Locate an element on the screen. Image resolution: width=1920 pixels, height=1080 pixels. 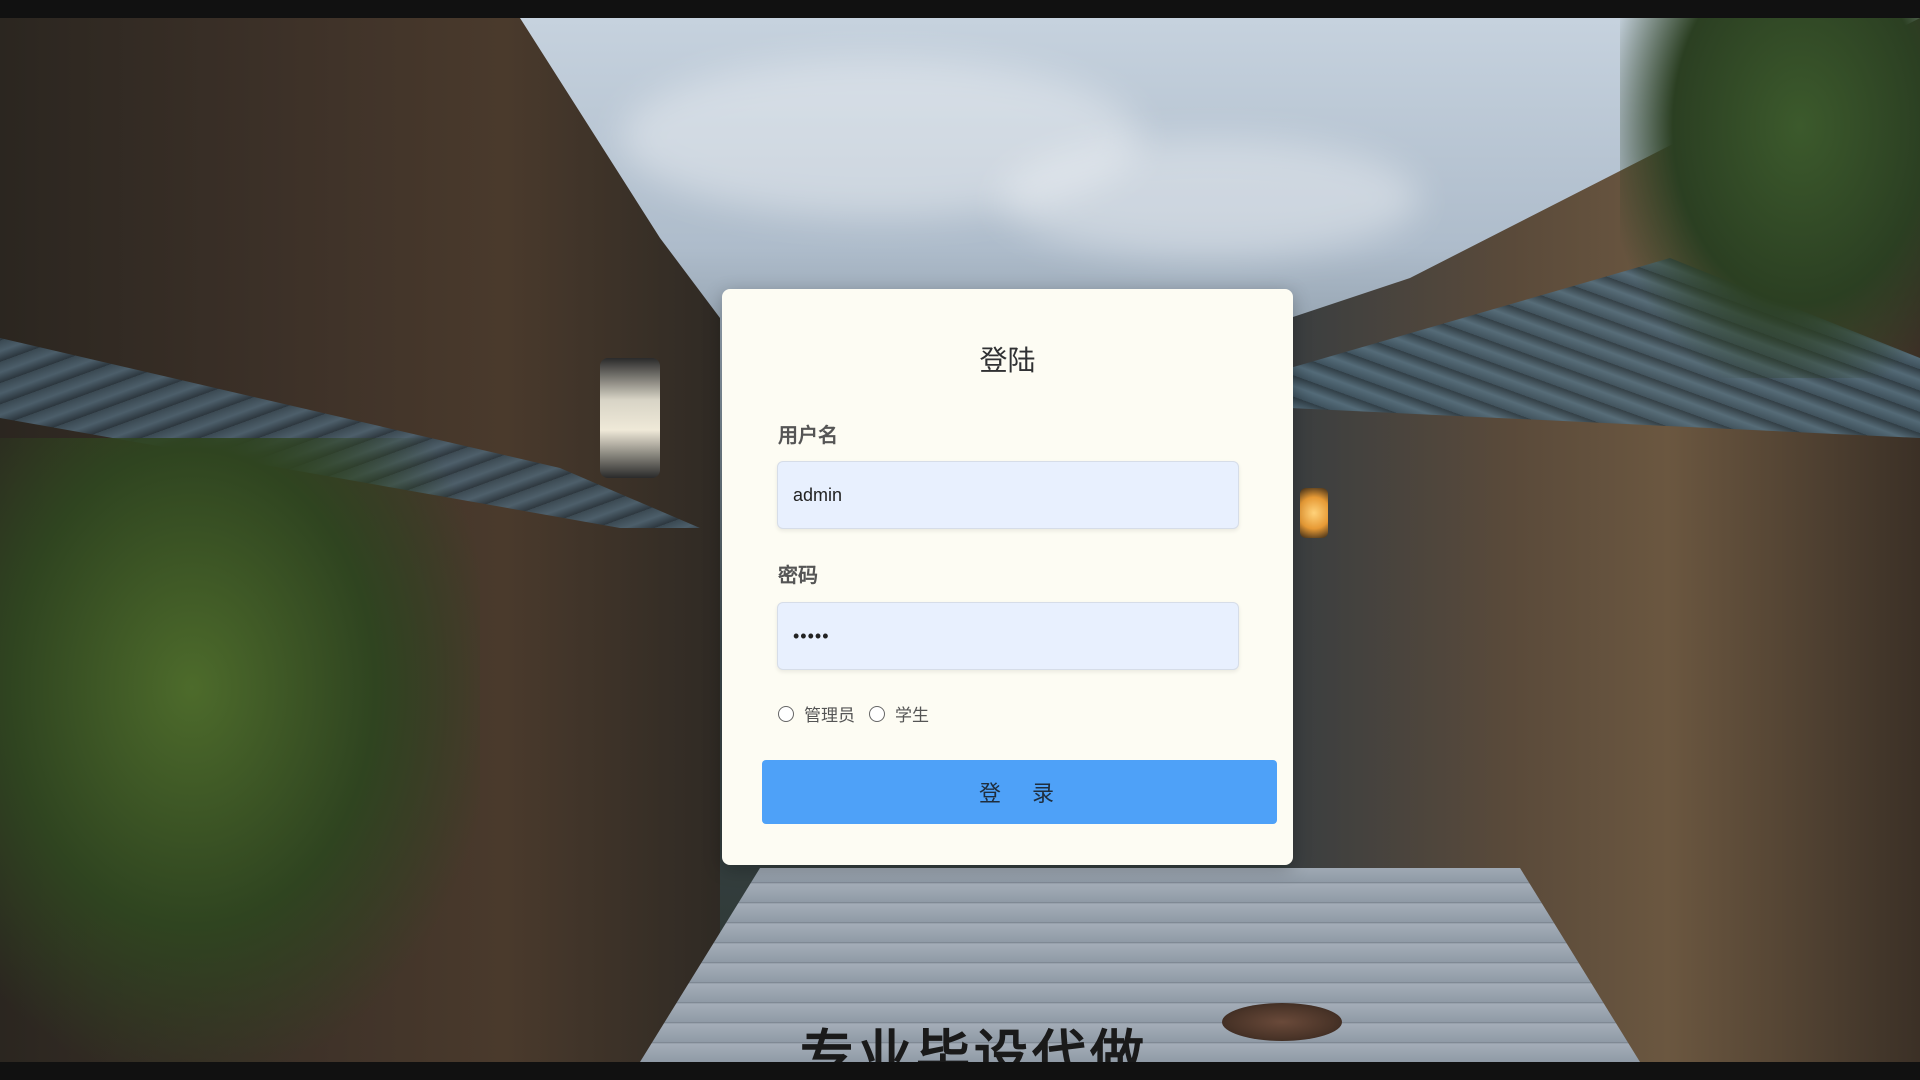
right-tree is located at coordinates (1770, 198).